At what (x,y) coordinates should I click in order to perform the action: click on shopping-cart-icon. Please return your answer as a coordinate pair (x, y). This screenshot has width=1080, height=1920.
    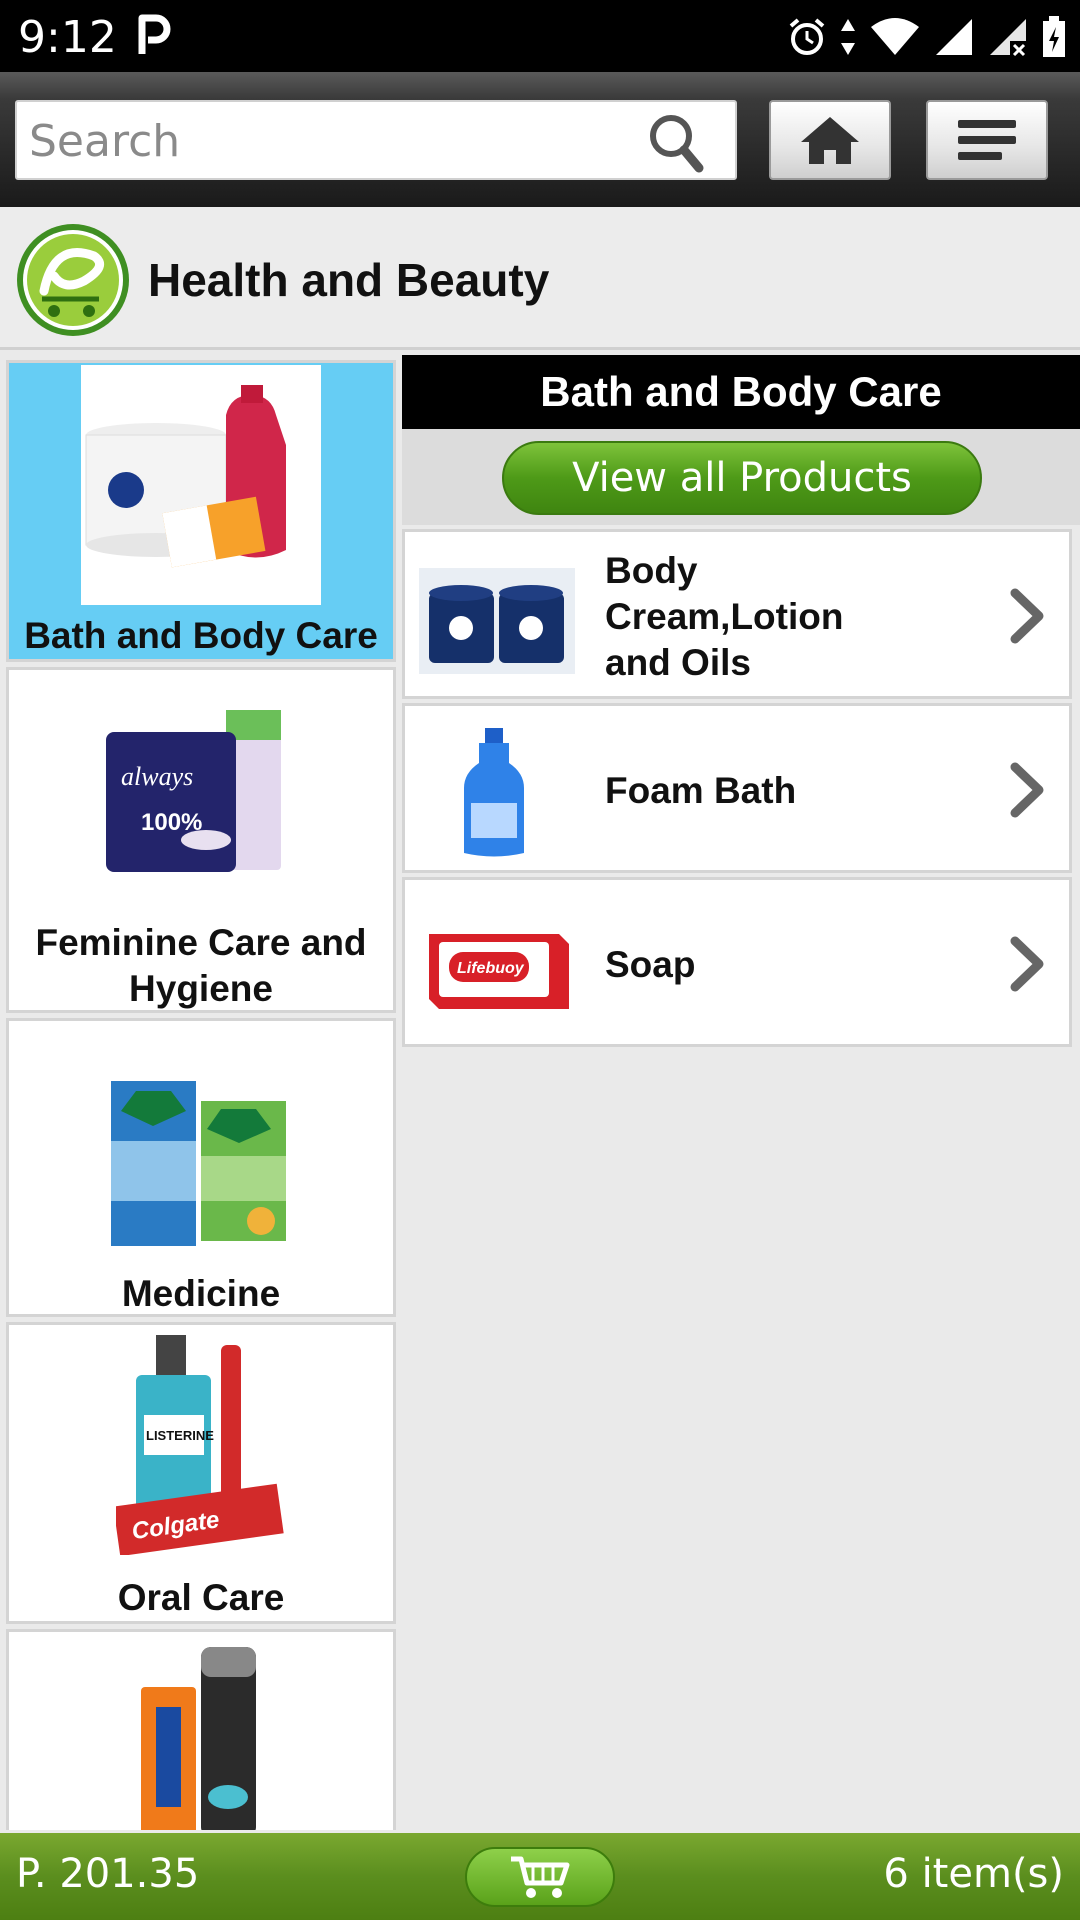
    Looking at the image, I should click on (540, 1877).